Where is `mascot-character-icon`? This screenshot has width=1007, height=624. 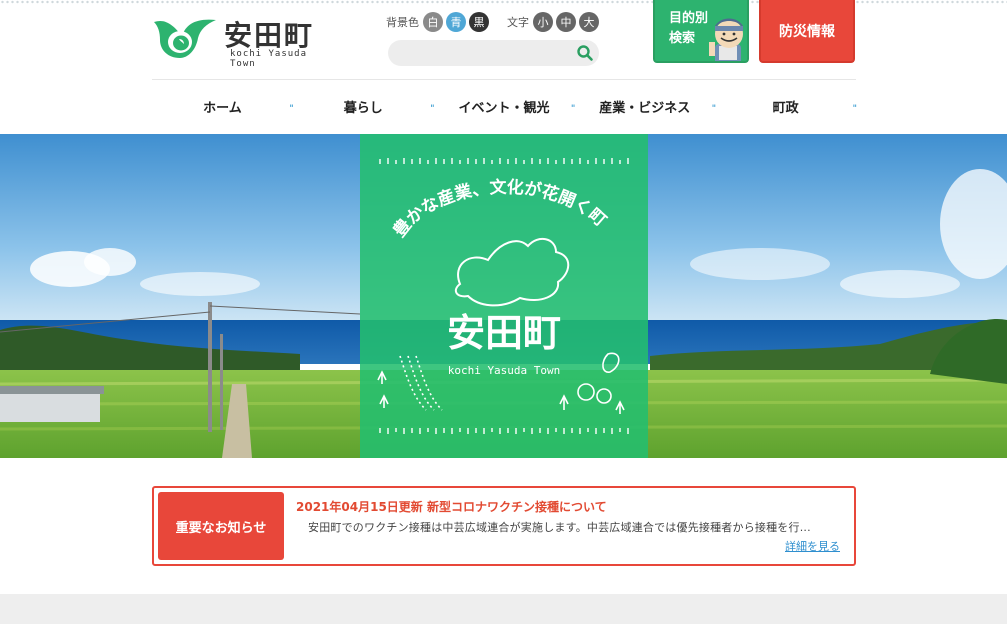 mascot-character-icon is located at coordinates (726, 39).